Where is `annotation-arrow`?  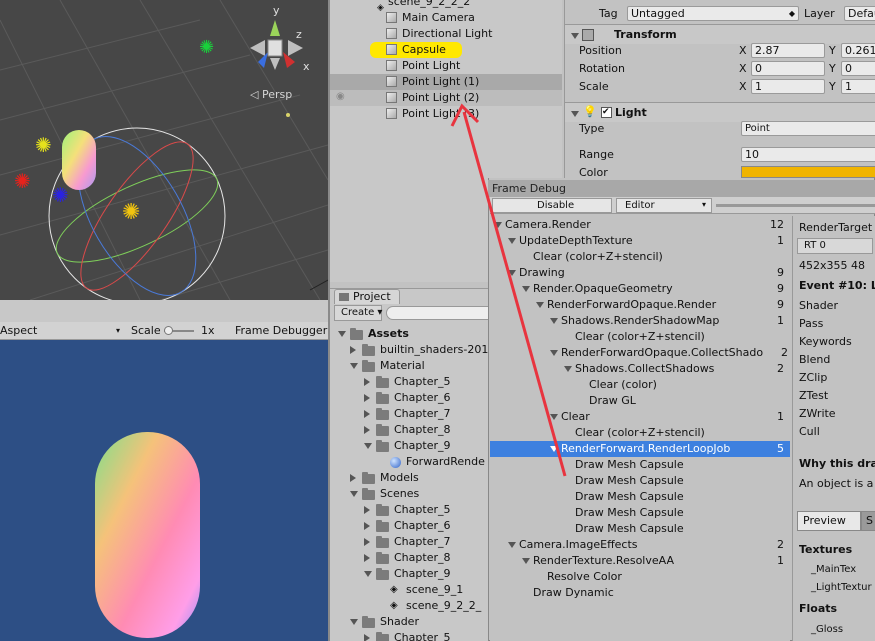
annotation-arrow is located at coordinates (508, 290).